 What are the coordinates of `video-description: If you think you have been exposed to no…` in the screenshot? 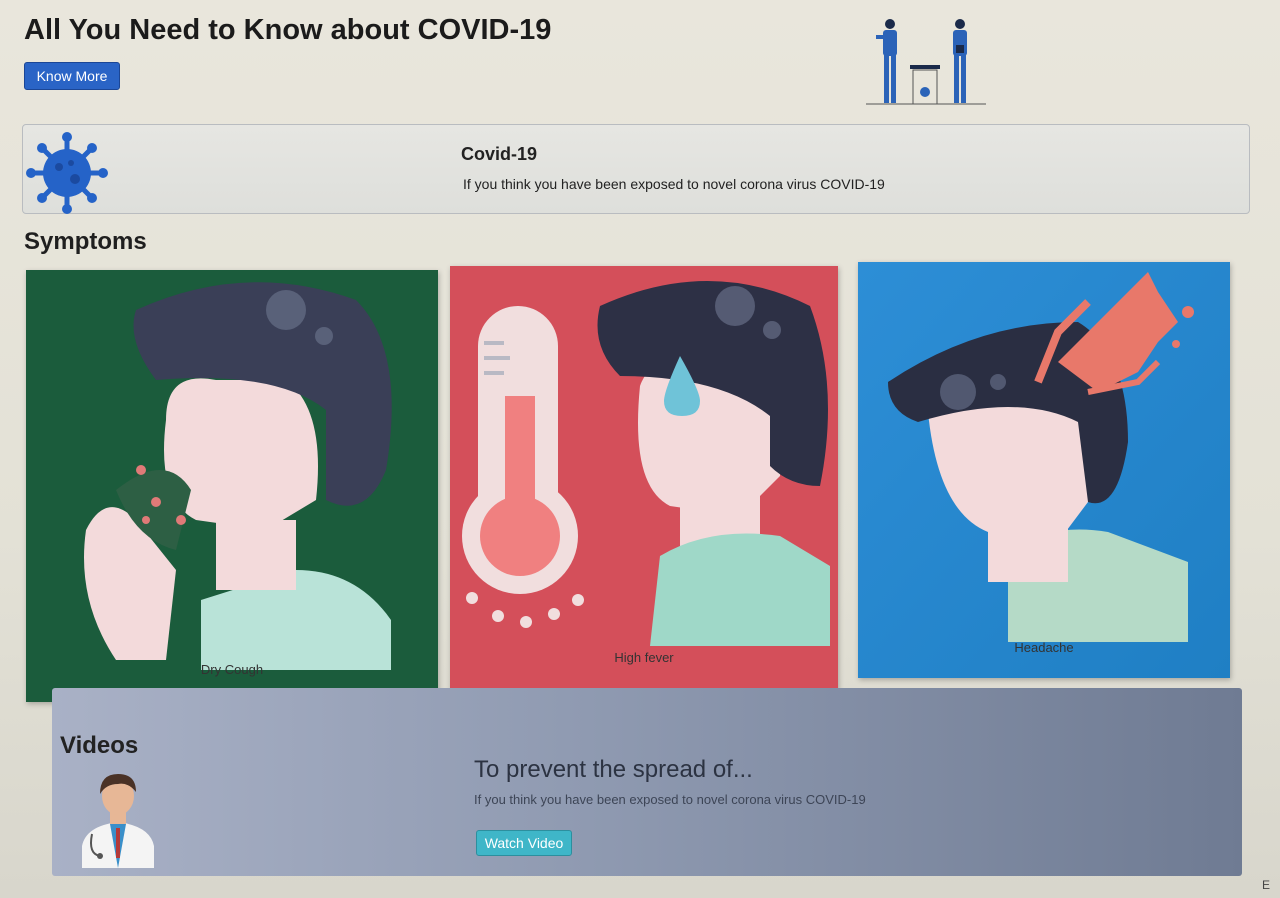 It's located at (670, 799).